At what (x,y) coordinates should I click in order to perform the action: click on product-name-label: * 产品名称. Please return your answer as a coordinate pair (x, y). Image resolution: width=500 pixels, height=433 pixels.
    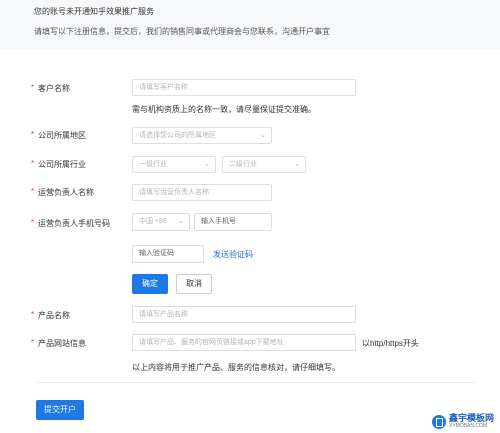
    Looking at the image, I should click on (50, 315).